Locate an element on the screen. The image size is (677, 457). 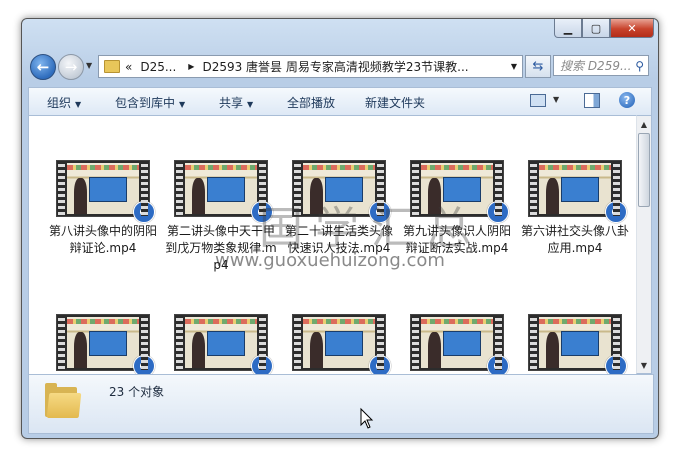
details-pane: 23 个对象 is located at coordinates (341, 404).